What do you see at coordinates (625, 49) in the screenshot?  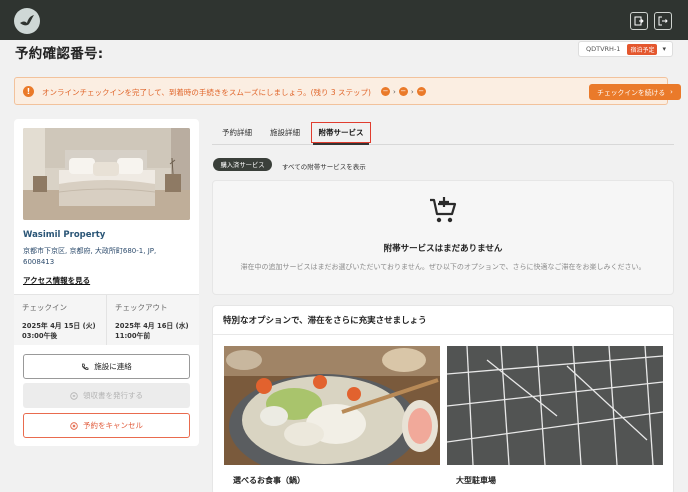 I see `booking-selector: QDTVRH-1 宿泊予定 ▾` at bounding box center [625, 49].